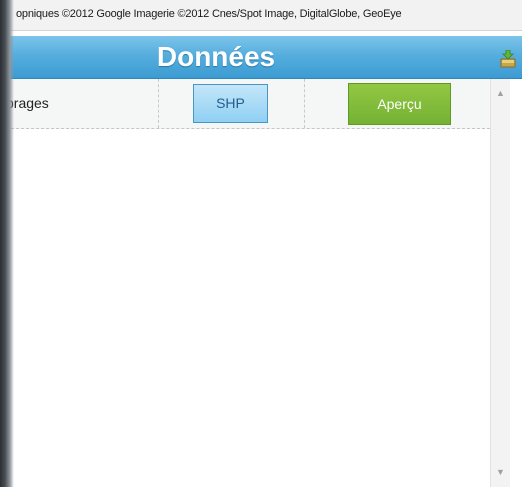  What do you see at coordinates (399, 104) in the screenshot?
I see `apercu-button: Aperçu` at bounding box center [399, 104].